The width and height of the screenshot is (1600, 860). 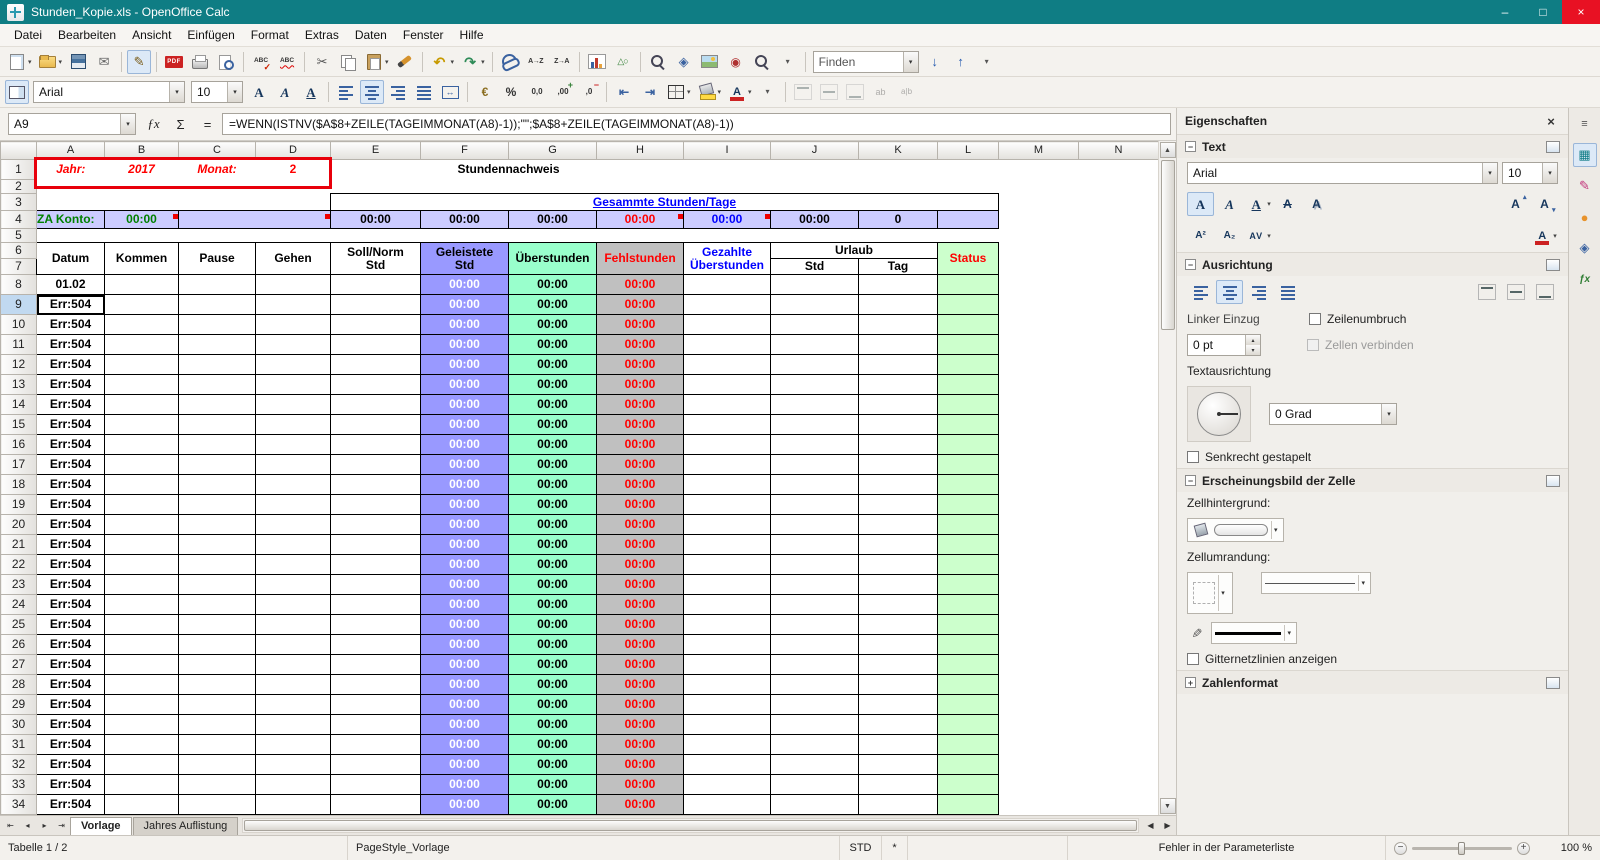 What do you see at coordinates (727, 220) in the screenshot?
I see `cell-summary-i: 00:00` at bounding box center [727, 220].